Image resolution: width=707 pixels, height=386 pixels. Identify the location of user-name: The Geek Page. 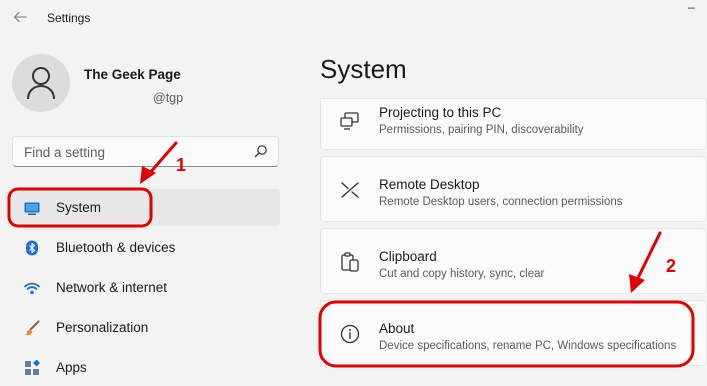
(132, 74).